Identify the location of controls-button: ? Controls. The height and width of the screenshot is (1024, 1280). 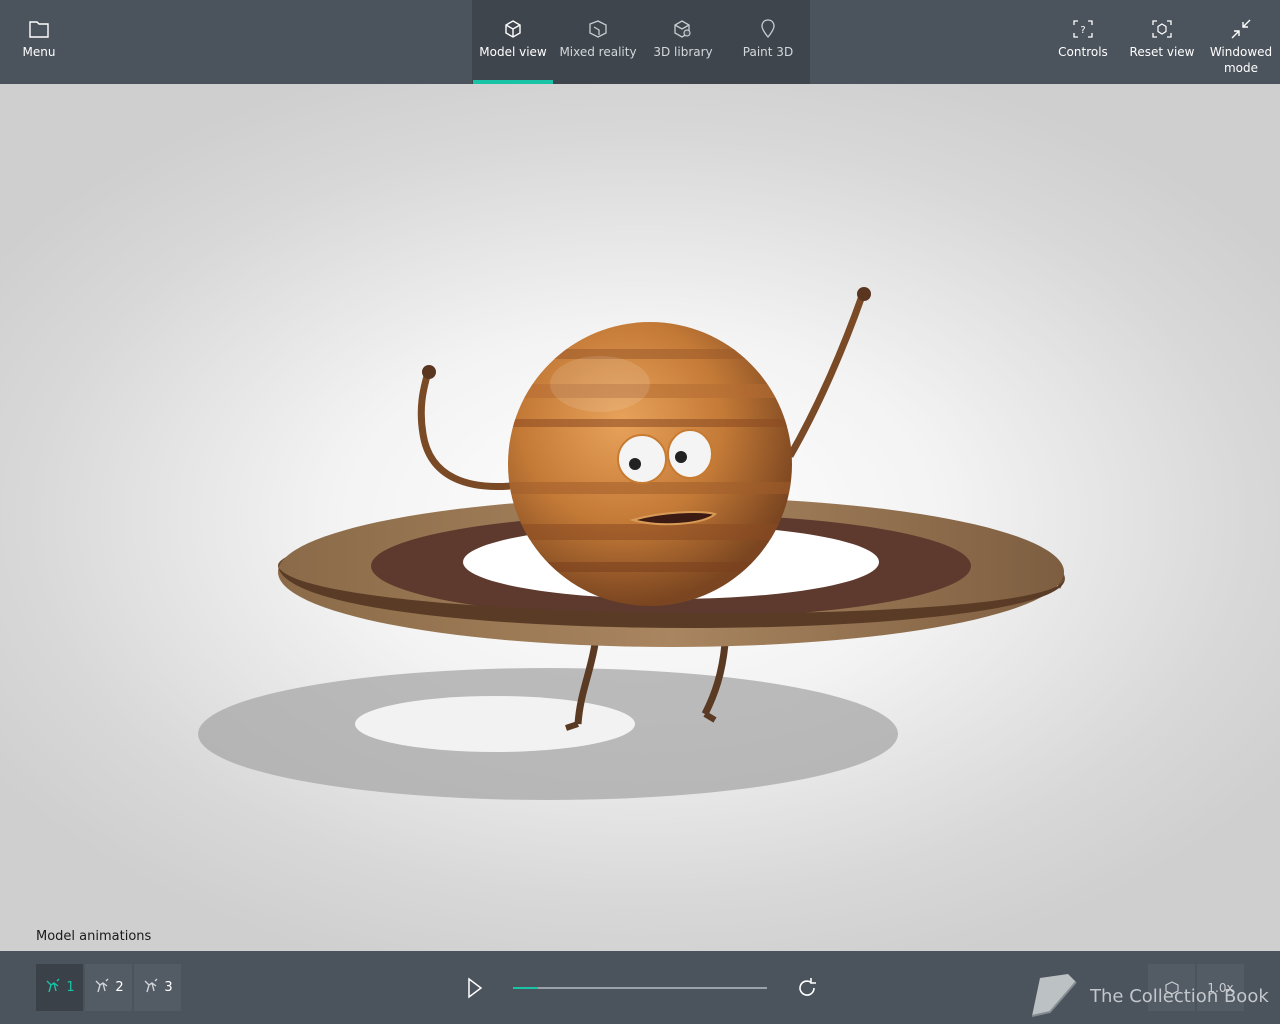
(1083, 42).